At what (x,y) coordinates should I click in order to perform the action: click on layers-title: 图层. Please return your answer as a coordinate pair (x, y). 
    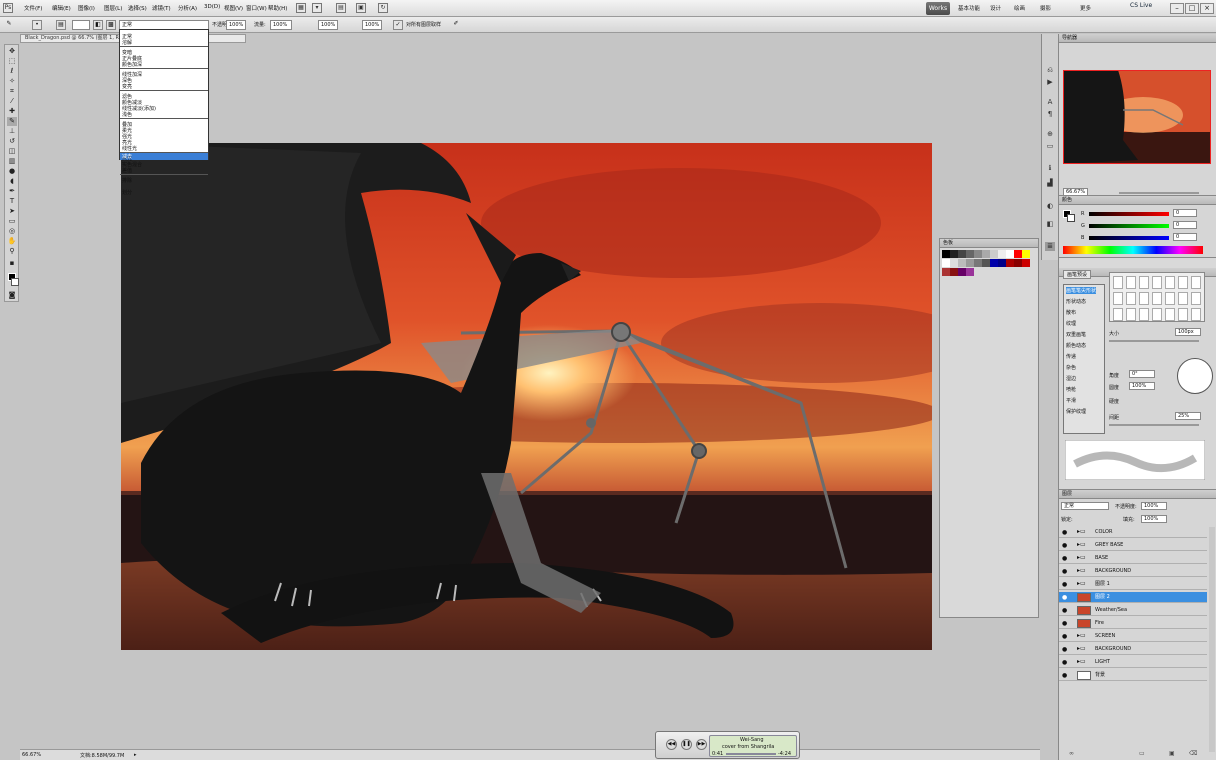
    Looking at the image, I should click on (1137, 494).